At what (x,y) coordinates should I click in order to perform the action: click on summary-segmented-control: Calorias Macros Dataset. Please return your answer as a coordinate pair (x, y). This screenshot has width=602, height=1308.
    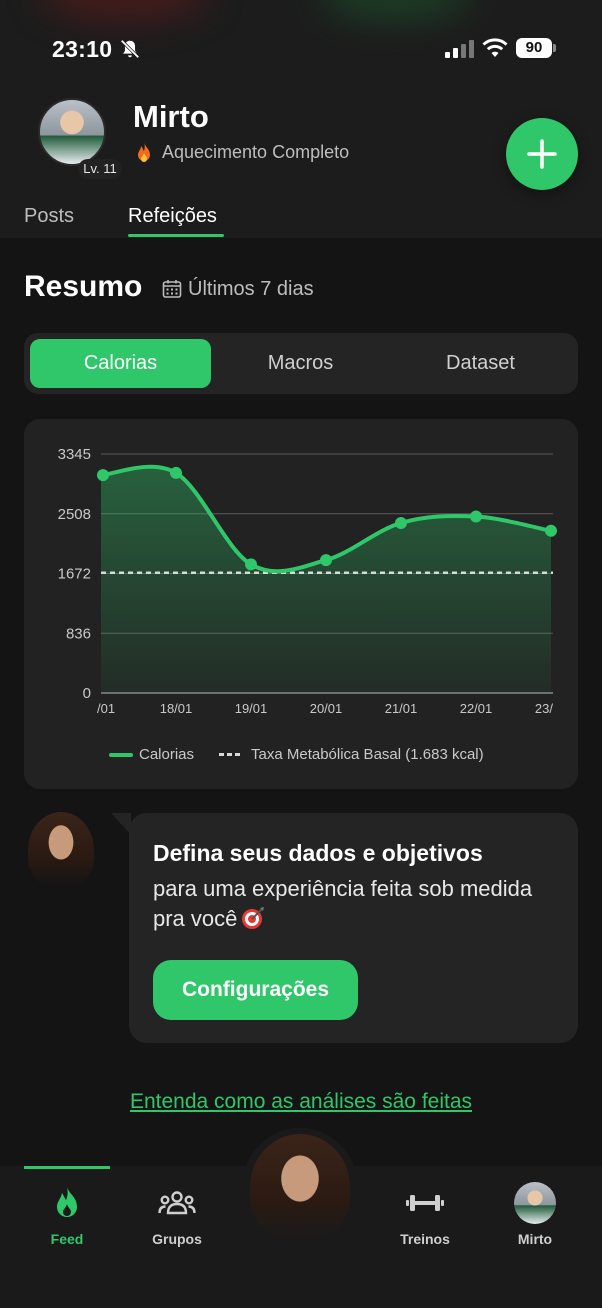
    Looking at the image, I should click on (301, 363).